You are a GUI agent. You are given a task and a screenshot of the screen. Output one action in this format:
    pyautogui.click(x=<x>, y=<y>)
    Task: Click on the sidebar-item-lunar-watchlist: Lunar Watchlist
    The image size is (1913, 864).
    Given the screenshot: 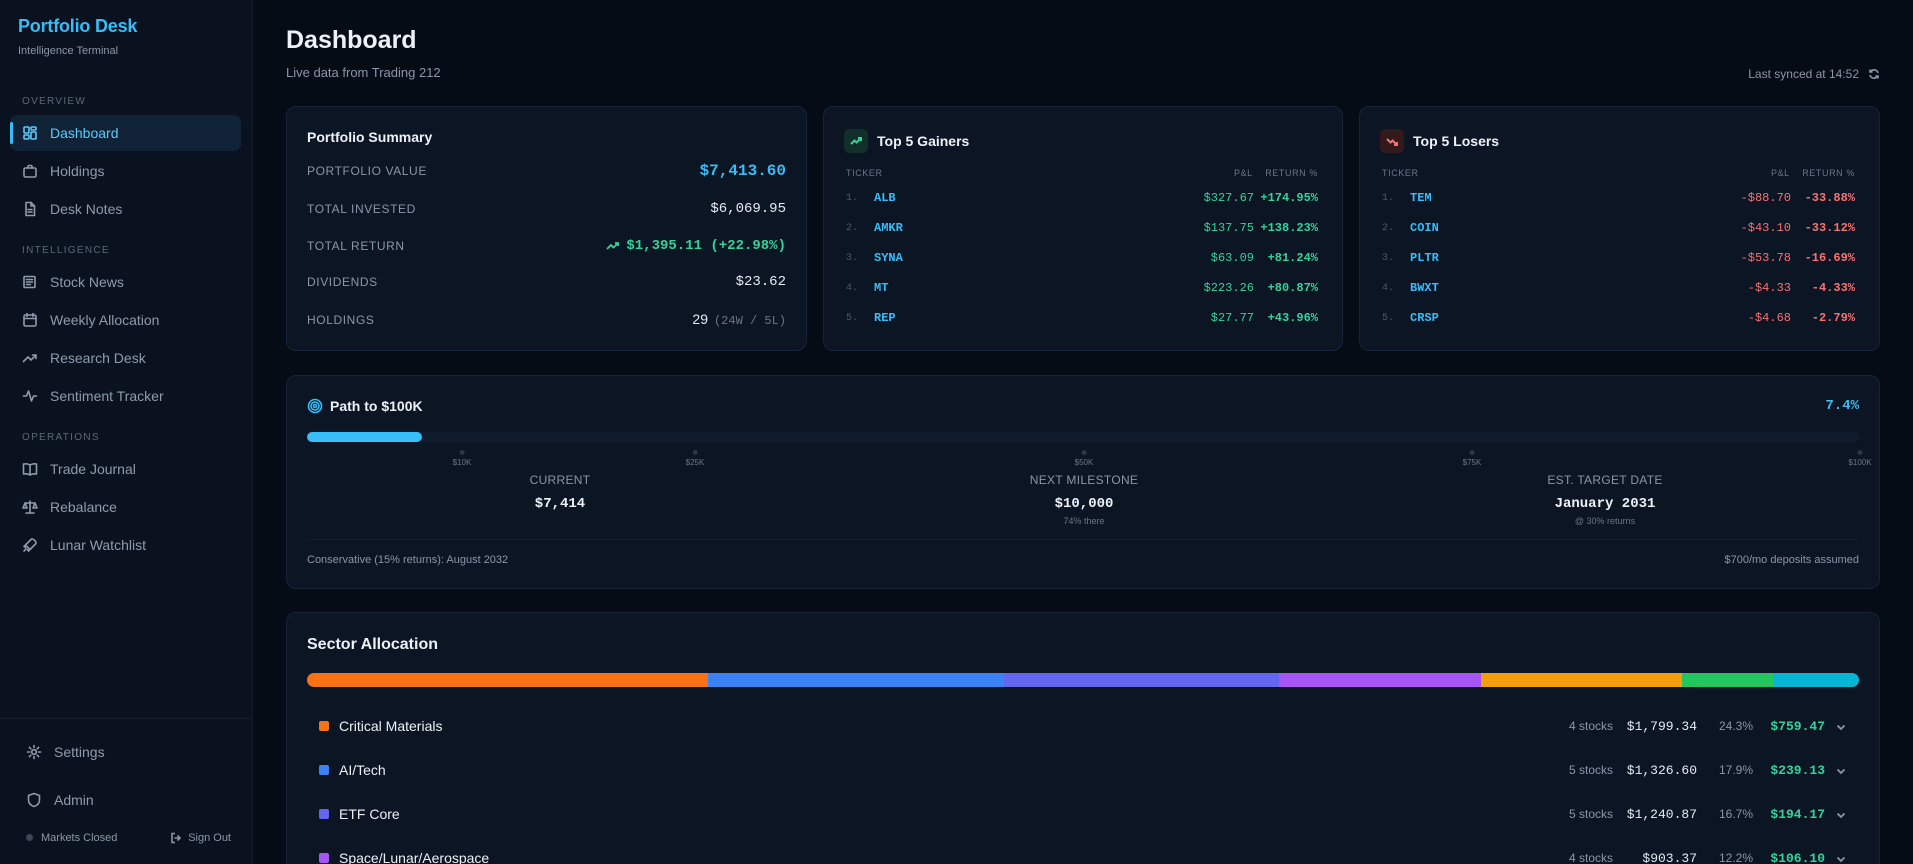 What is the action you would take?
    pyautogui.click(x=125, y=545)
    